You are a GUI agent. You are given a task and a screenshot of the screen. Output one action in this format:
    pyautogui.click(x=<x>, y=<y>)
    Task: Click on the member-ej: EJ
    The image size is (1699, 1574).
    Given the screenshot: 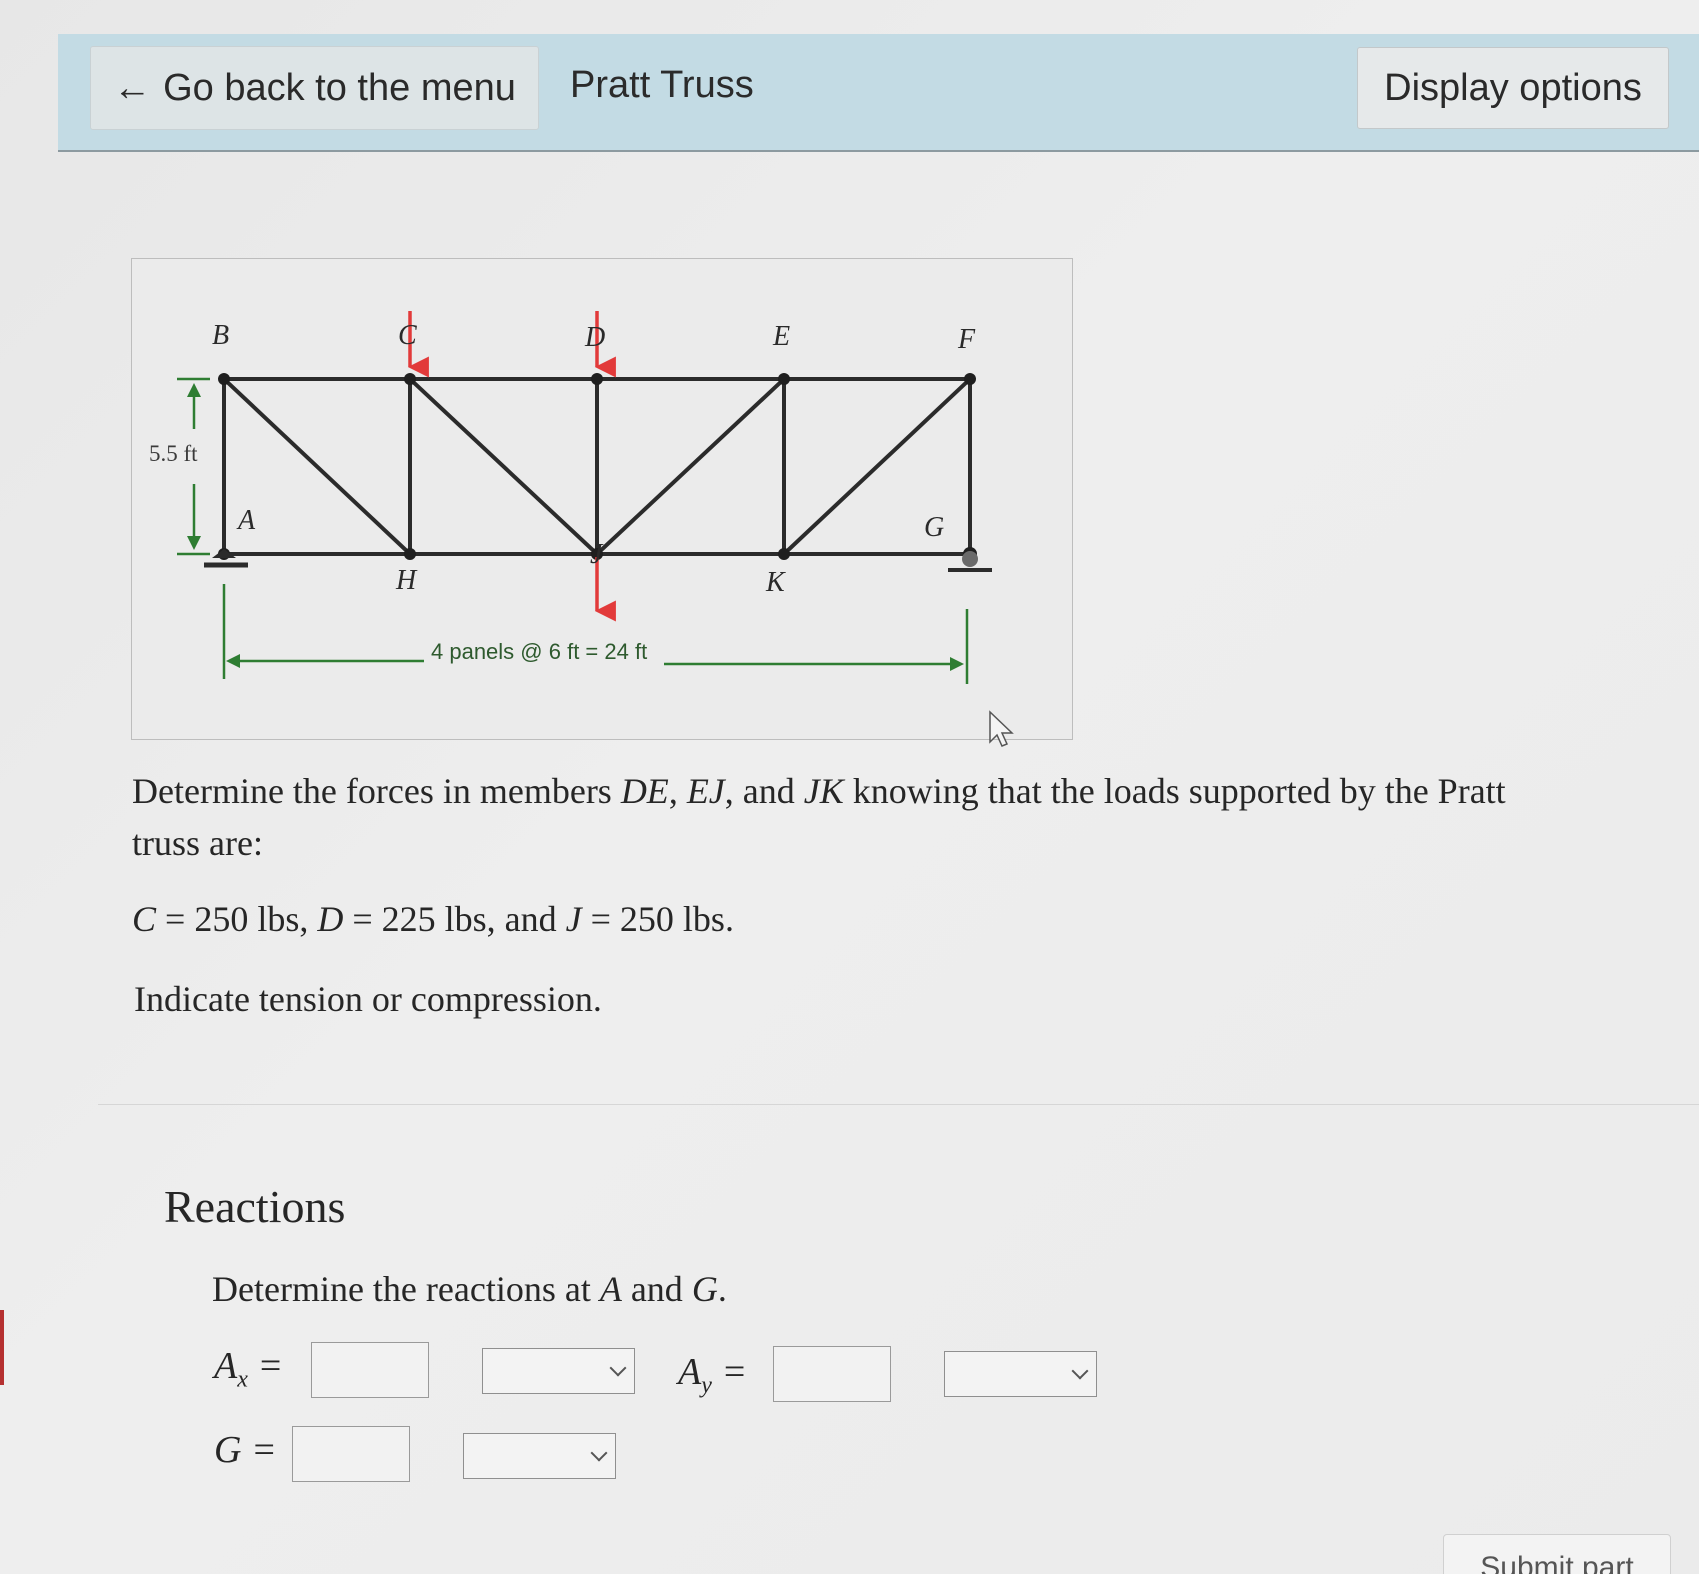 What is the action you would take?
    pyautogui.click(x=705, y=791)
    